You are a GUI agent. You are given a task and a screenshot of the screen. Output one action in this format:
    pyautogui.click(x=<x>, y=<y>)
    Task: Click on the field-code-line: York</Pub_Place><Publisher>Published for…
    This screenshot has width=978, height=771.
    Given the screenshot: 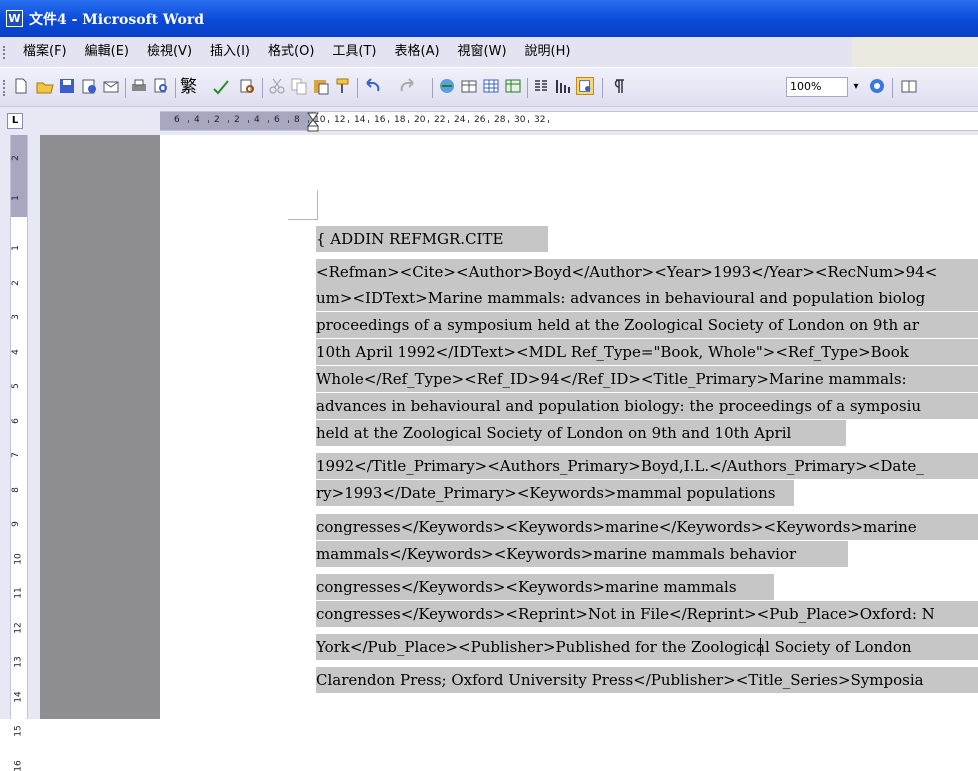 What is the action you would take?
    pyautogui.click(x=647, y=647)
    